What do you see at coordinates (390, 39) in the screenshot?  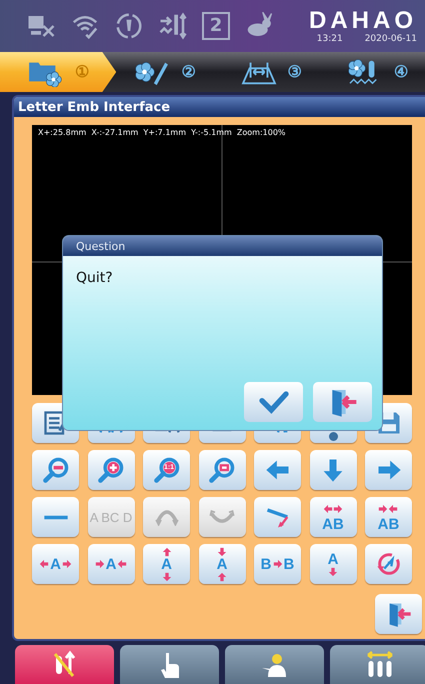 I see `date: 2020-06-11` at bounding box center [390, 39].